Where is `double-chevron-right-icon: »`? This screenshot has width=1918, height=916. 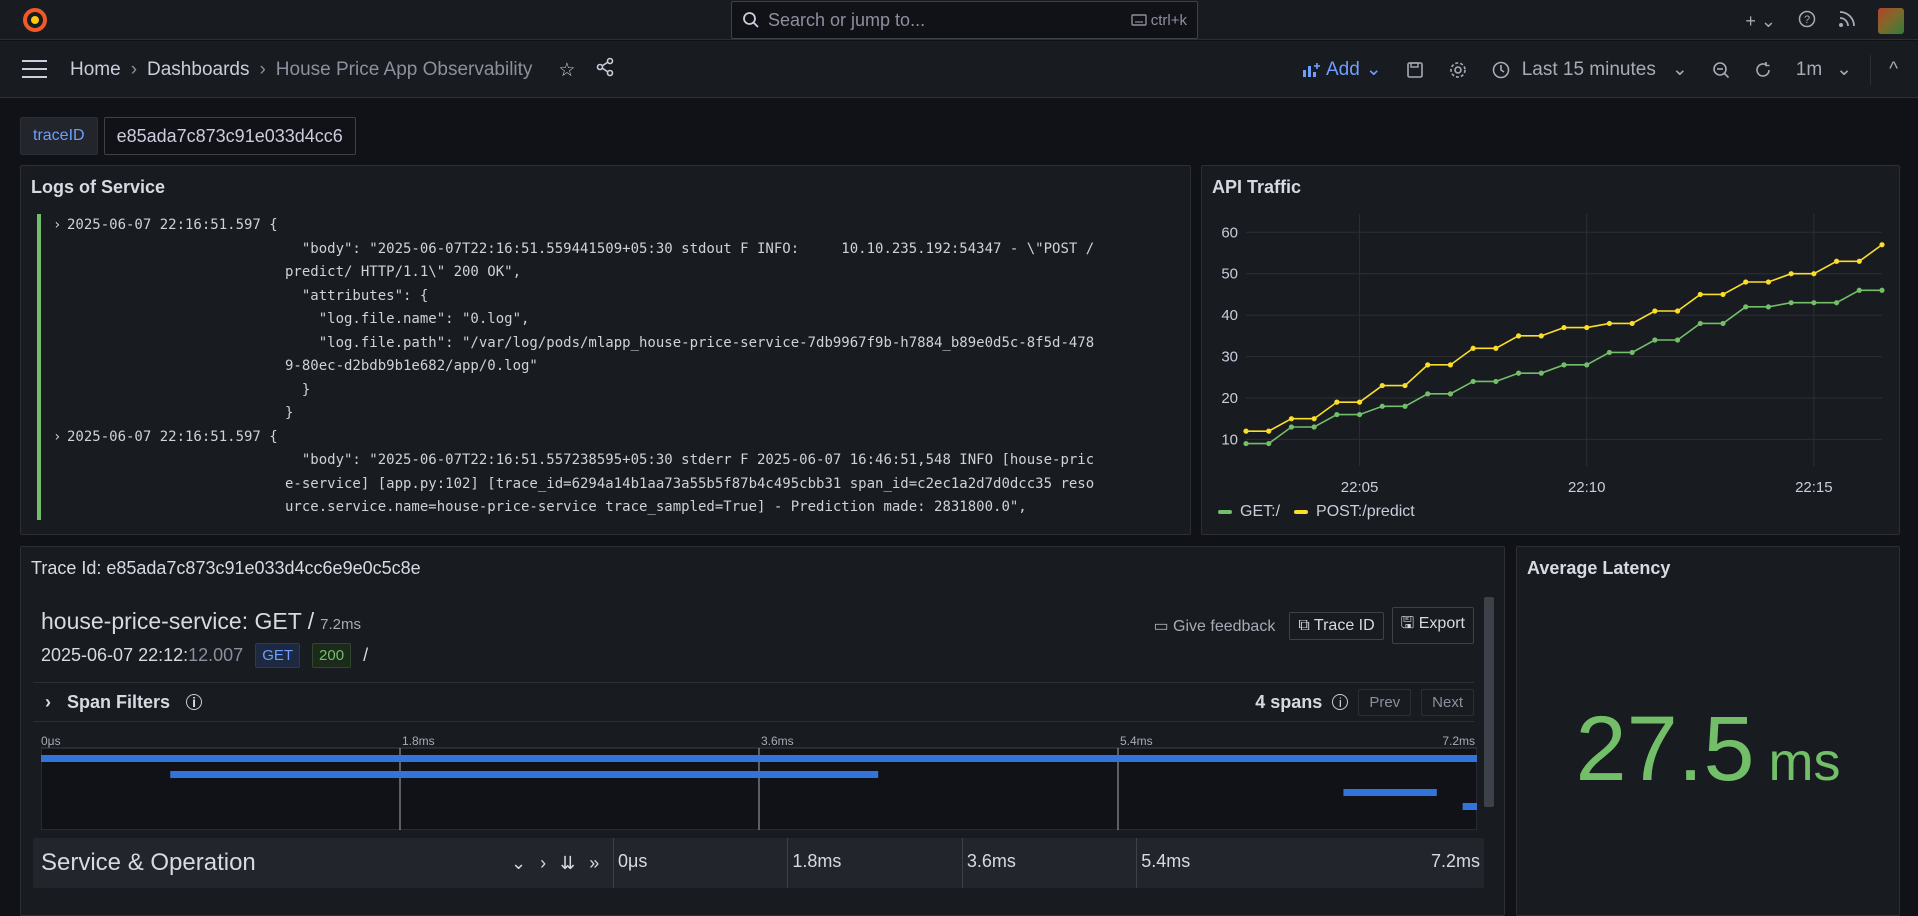 double-chevron-right-icon: » is located at coordinates (594, 863).